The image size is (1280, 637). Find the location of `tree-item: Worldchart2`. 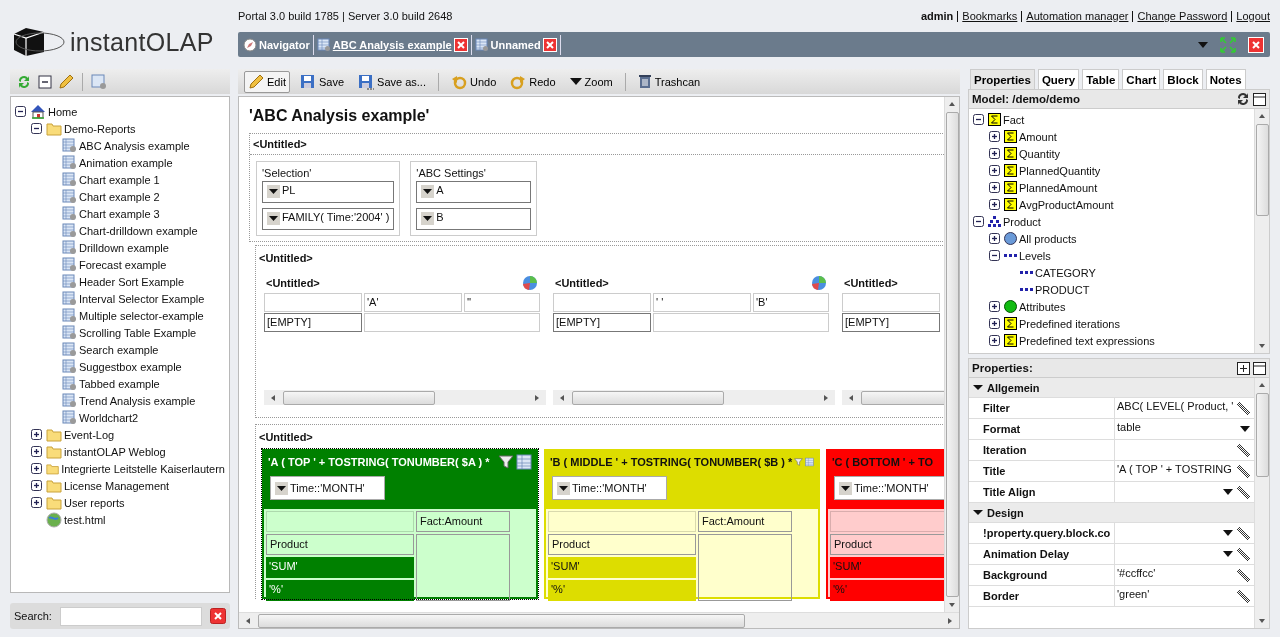

tree-item: Worldchart2 is located at coordinates (109, 417).